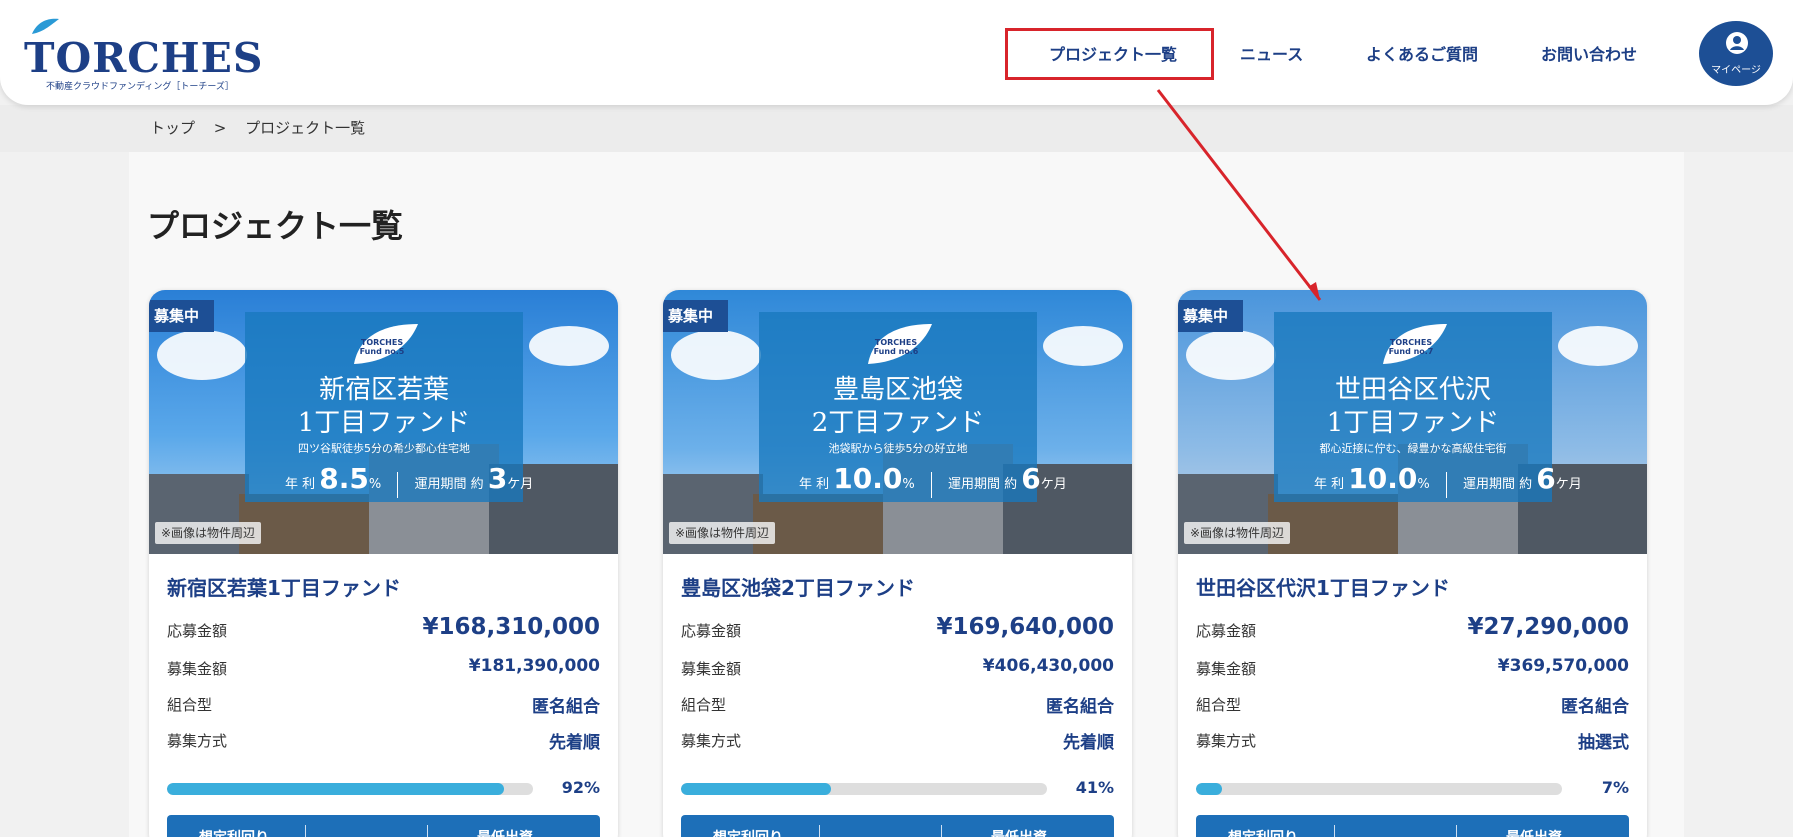 The height and width of the screenshot is (837, 1793). I want to click on applied-value: ¥169,640,000, so click(1025, 627).